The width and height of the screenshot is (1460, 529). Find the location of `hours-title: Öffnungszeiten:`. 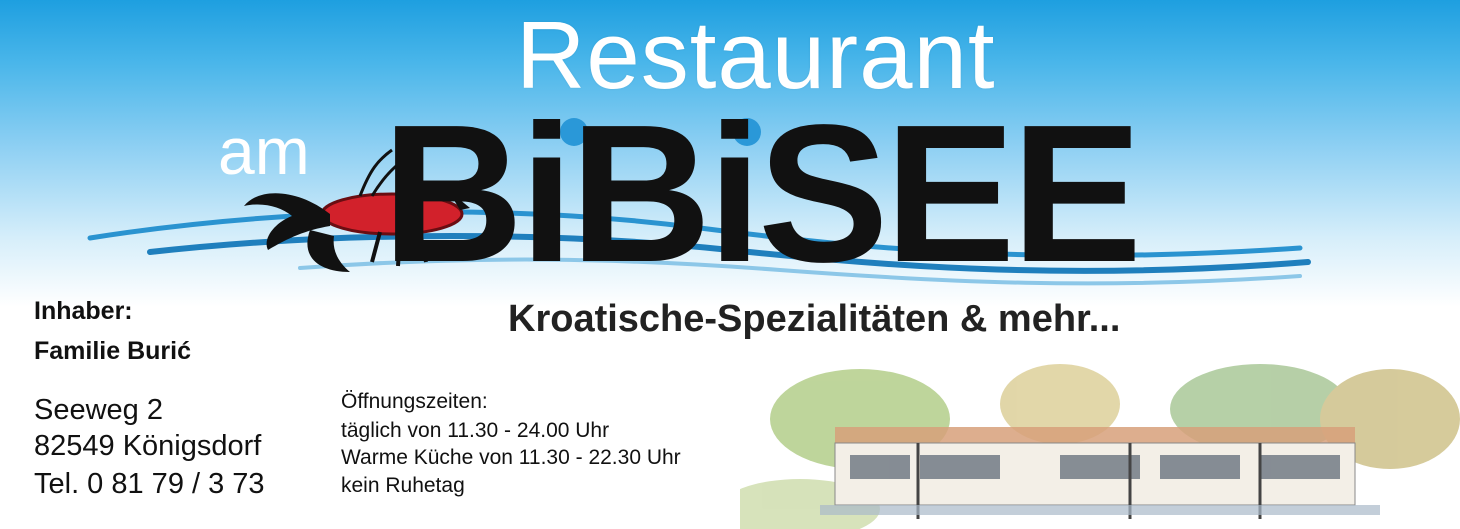

hours-title: Öffnungszeiten: is located at coordinates (414, 401).